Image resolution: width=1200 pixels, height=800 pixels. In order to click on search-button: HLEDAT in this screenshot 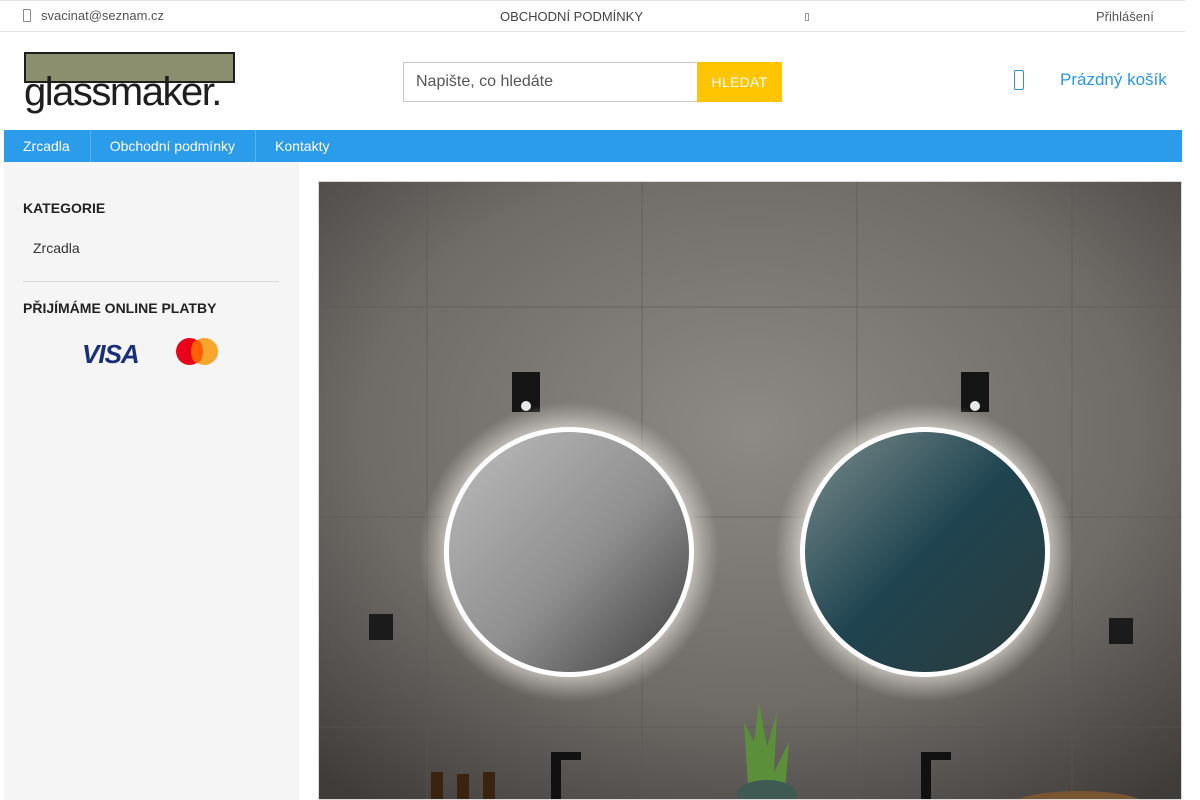, I will do `click(739, 82)`.